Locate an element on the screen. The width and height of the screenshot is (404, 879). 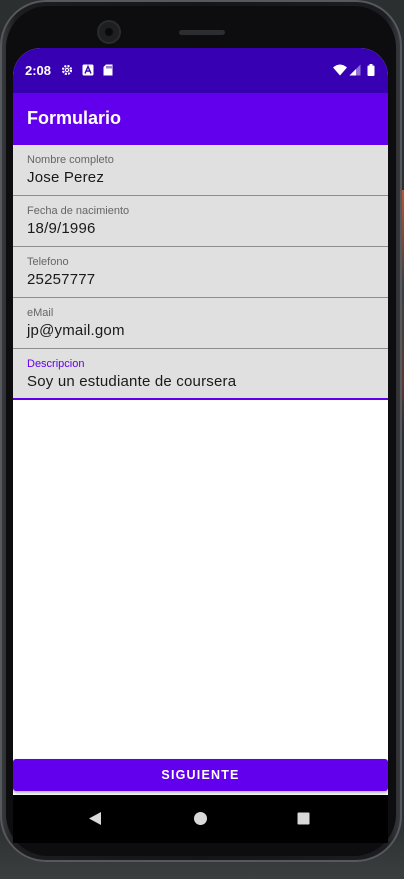
navigation-bar is located at coordinates (200, 819).